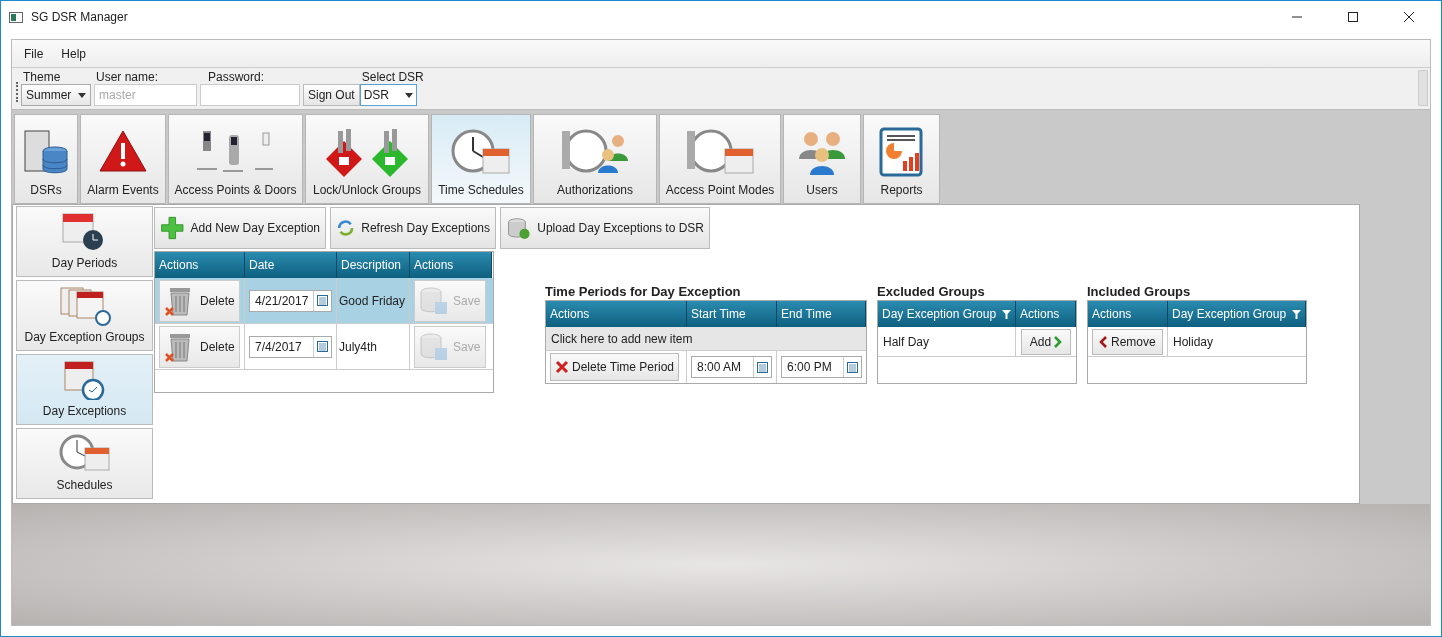 The width and height of the screenshot is (1442, 637). I want to click on sign-out-button: Sign Out, so click(331, 95).